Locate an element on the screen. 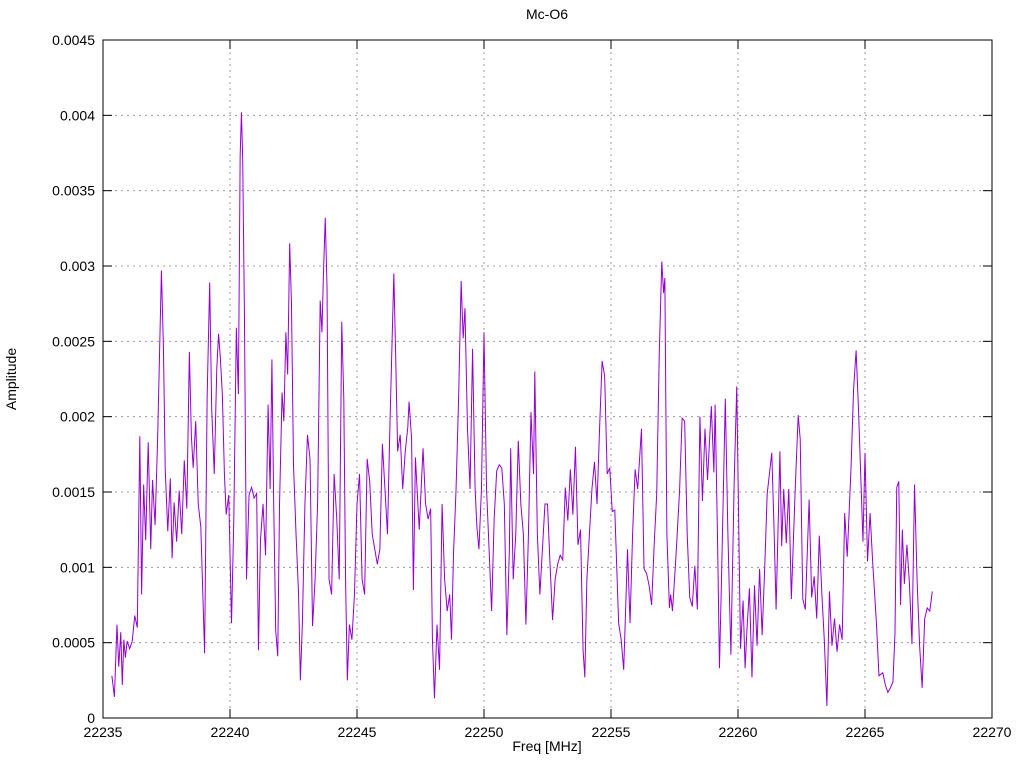 This screenshot has width=1024, height=773. x-tick-label: 22260 is located at coordinates (738, 732).